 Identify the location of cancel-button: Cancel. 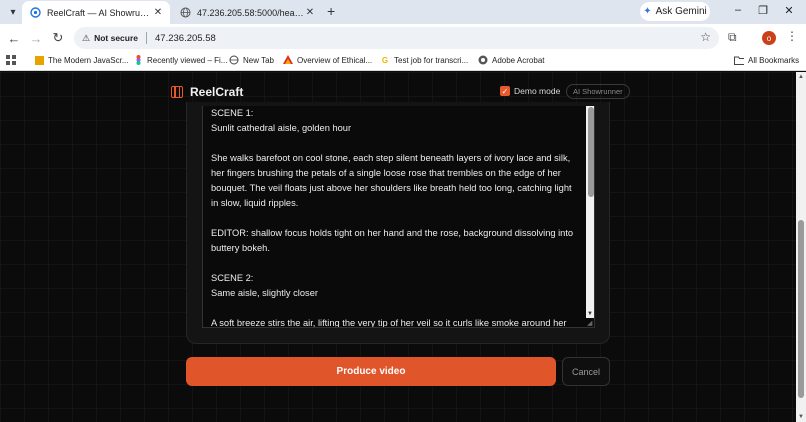
(586, 371).